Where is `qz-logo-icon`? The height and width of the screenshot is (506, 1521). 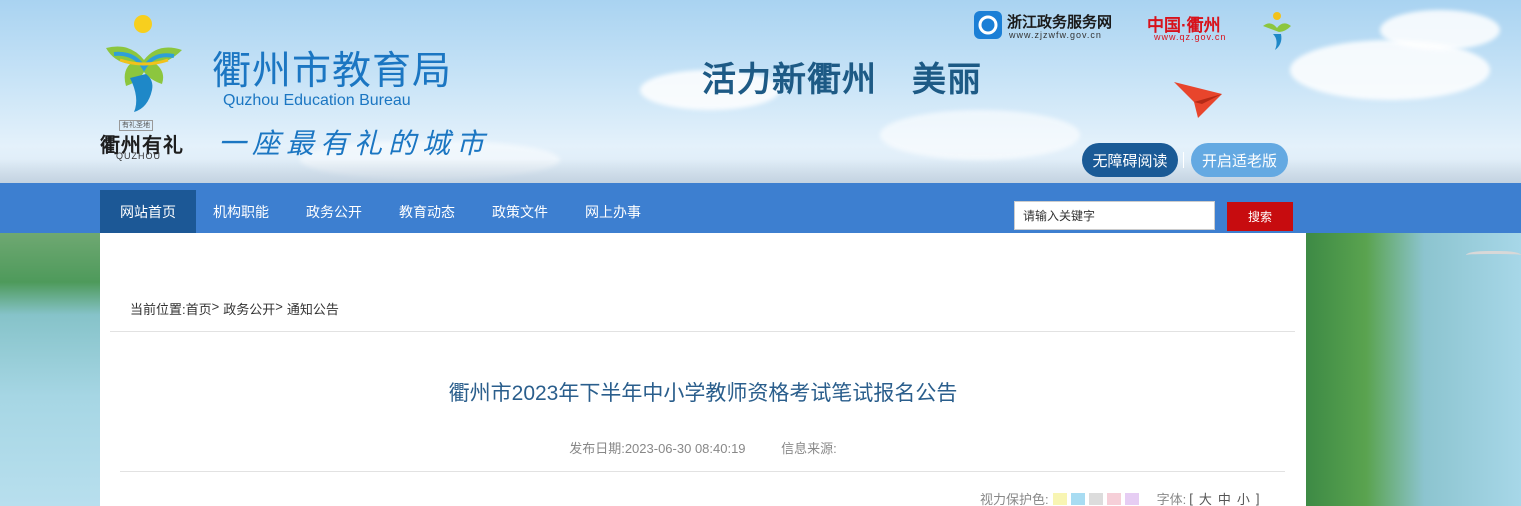
qz-logo-icon is located at coordinates (1277, 30).